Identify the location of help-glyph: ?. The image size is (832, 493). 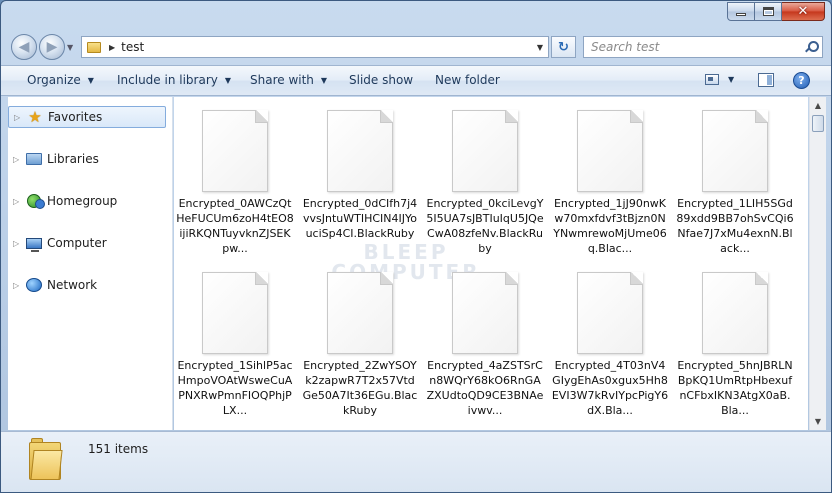
(801, 80).